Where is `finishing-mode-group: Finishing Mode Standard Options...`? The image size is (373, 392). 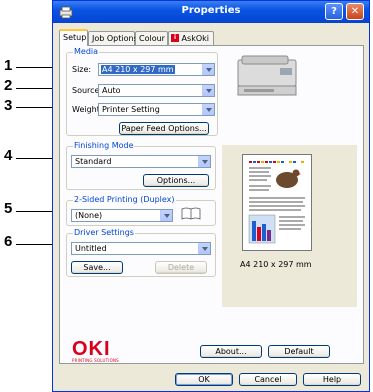
finishing-mode-group: Finishing Mode Standard Options... is located at coordinates (141, 165).